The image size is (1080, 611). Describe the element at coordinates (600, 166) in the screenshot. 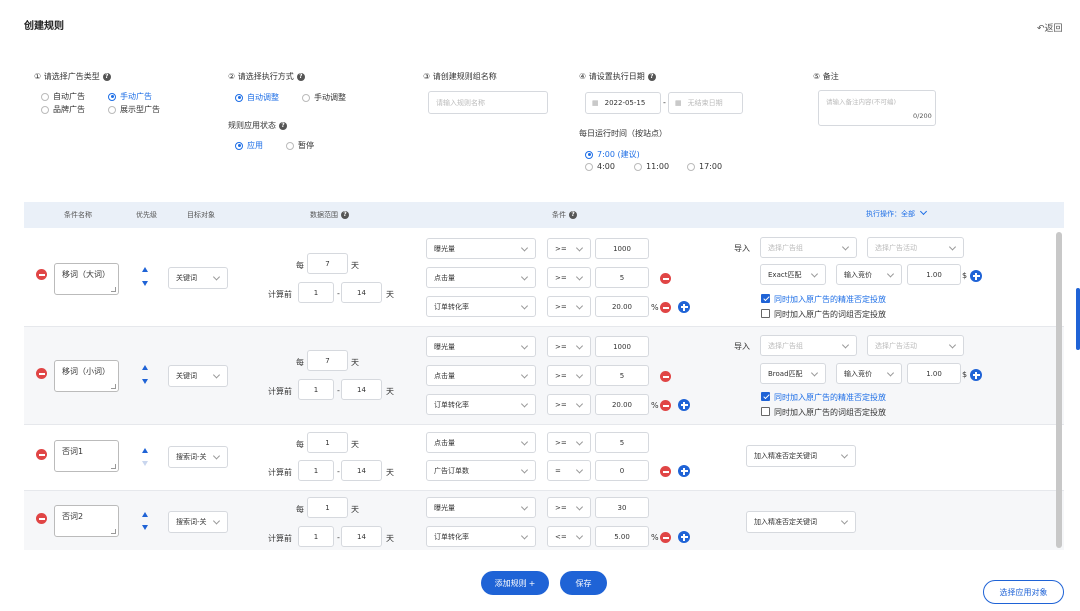

I see `time-4: 4:00` at that location.